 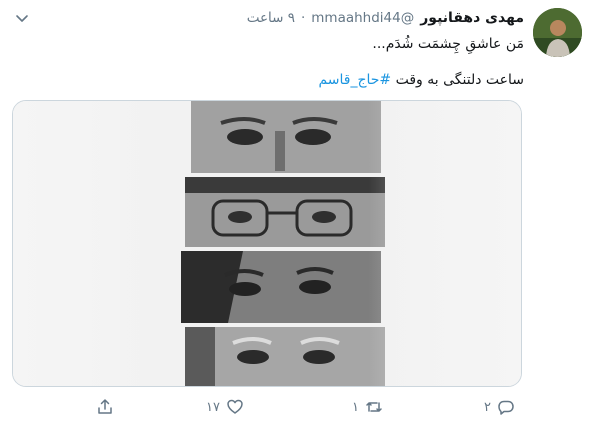 What do you see at coordinates (472, 18) in the screenshot?
I see `display-name: مهدی دهقانپور` at bounding box center [472, 18].